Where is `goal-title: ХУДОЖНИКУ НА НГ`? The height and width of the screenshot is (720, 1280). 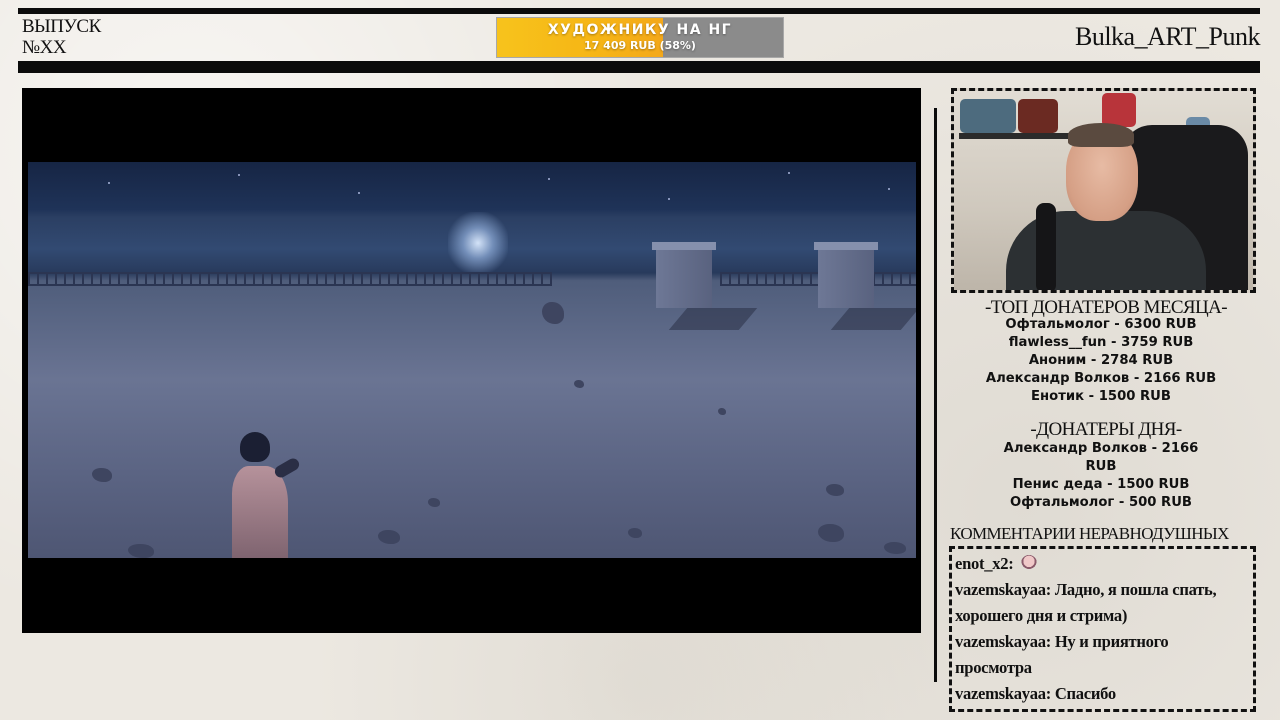 goal-title: ХУДОЖНИКУ НА НГ is located at coordinates (640, 30).